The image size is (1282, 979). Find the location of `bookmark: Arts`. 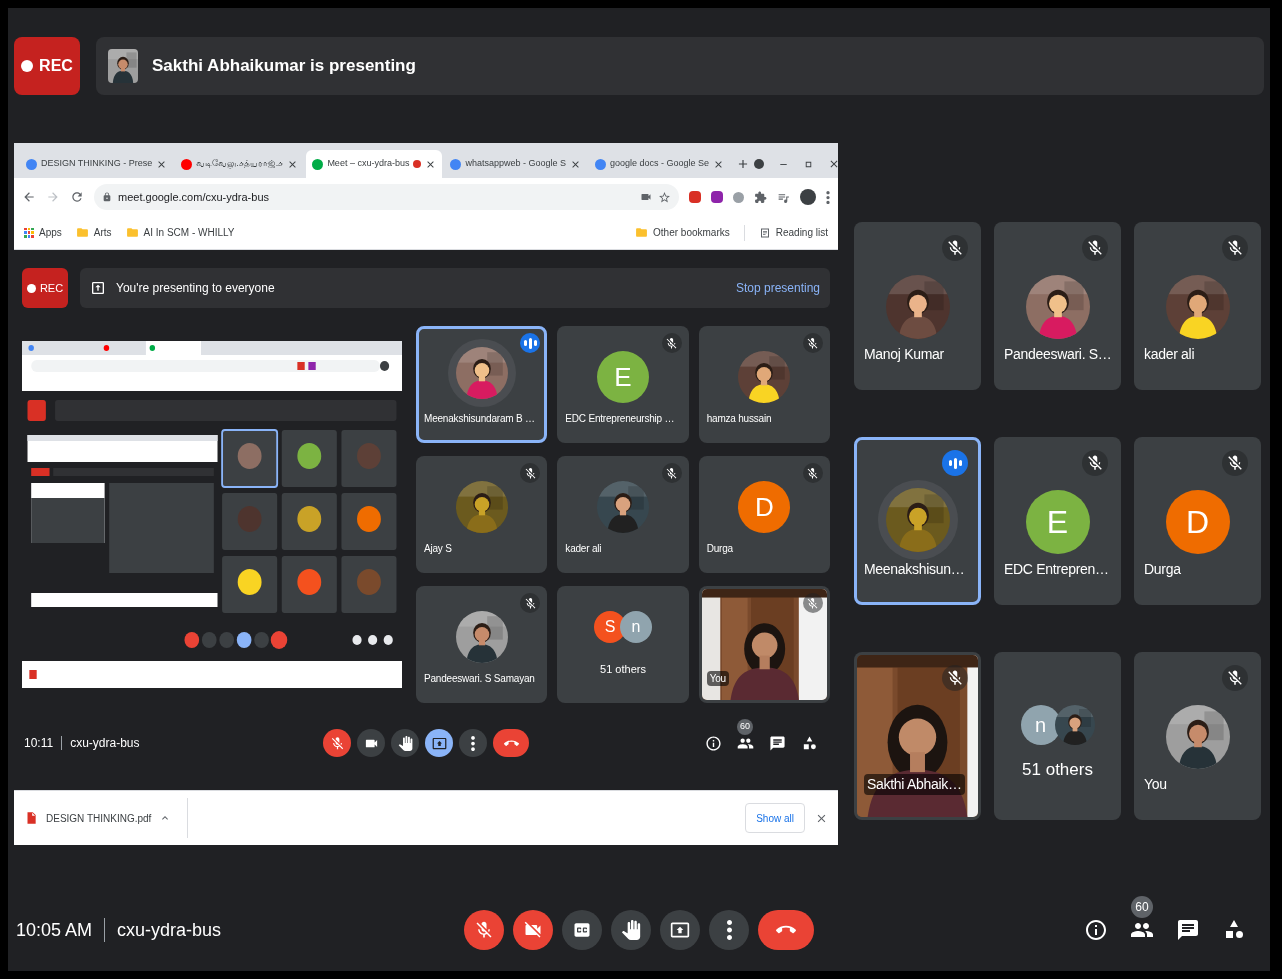

bookmark: Arts is located at coordinates (93, 232).